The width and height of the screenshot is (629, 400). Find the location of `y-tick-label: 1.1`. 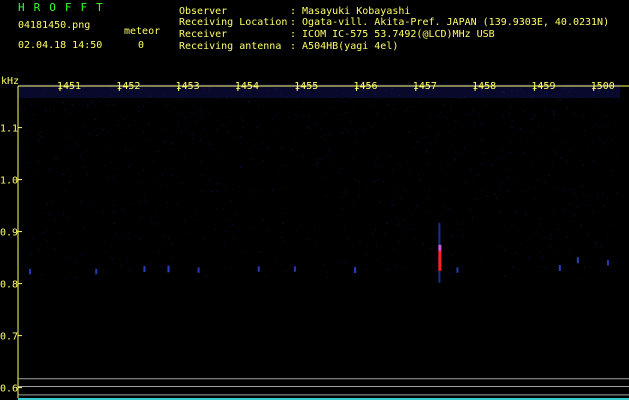

y-tick-label: 1.1 is located at coordinates (9, 129).